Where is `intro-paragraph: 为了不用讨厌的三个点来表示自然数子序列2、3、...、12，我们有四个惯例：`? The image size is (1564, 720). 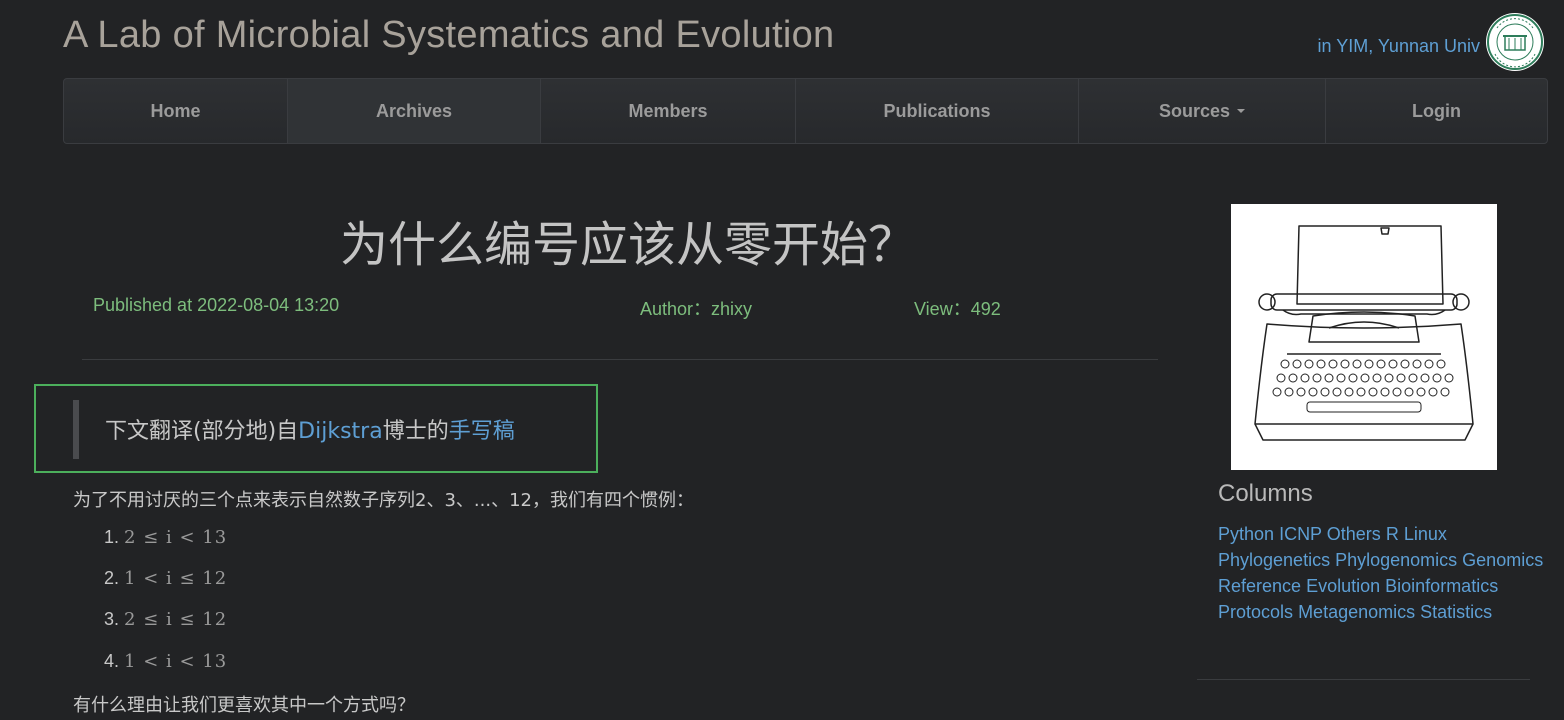 intro-paragraph: 为了不用讨厌的三个点来表示自然数子序列2、3、...、12，我们有四个惯例： is located at coordinates (383, 500).